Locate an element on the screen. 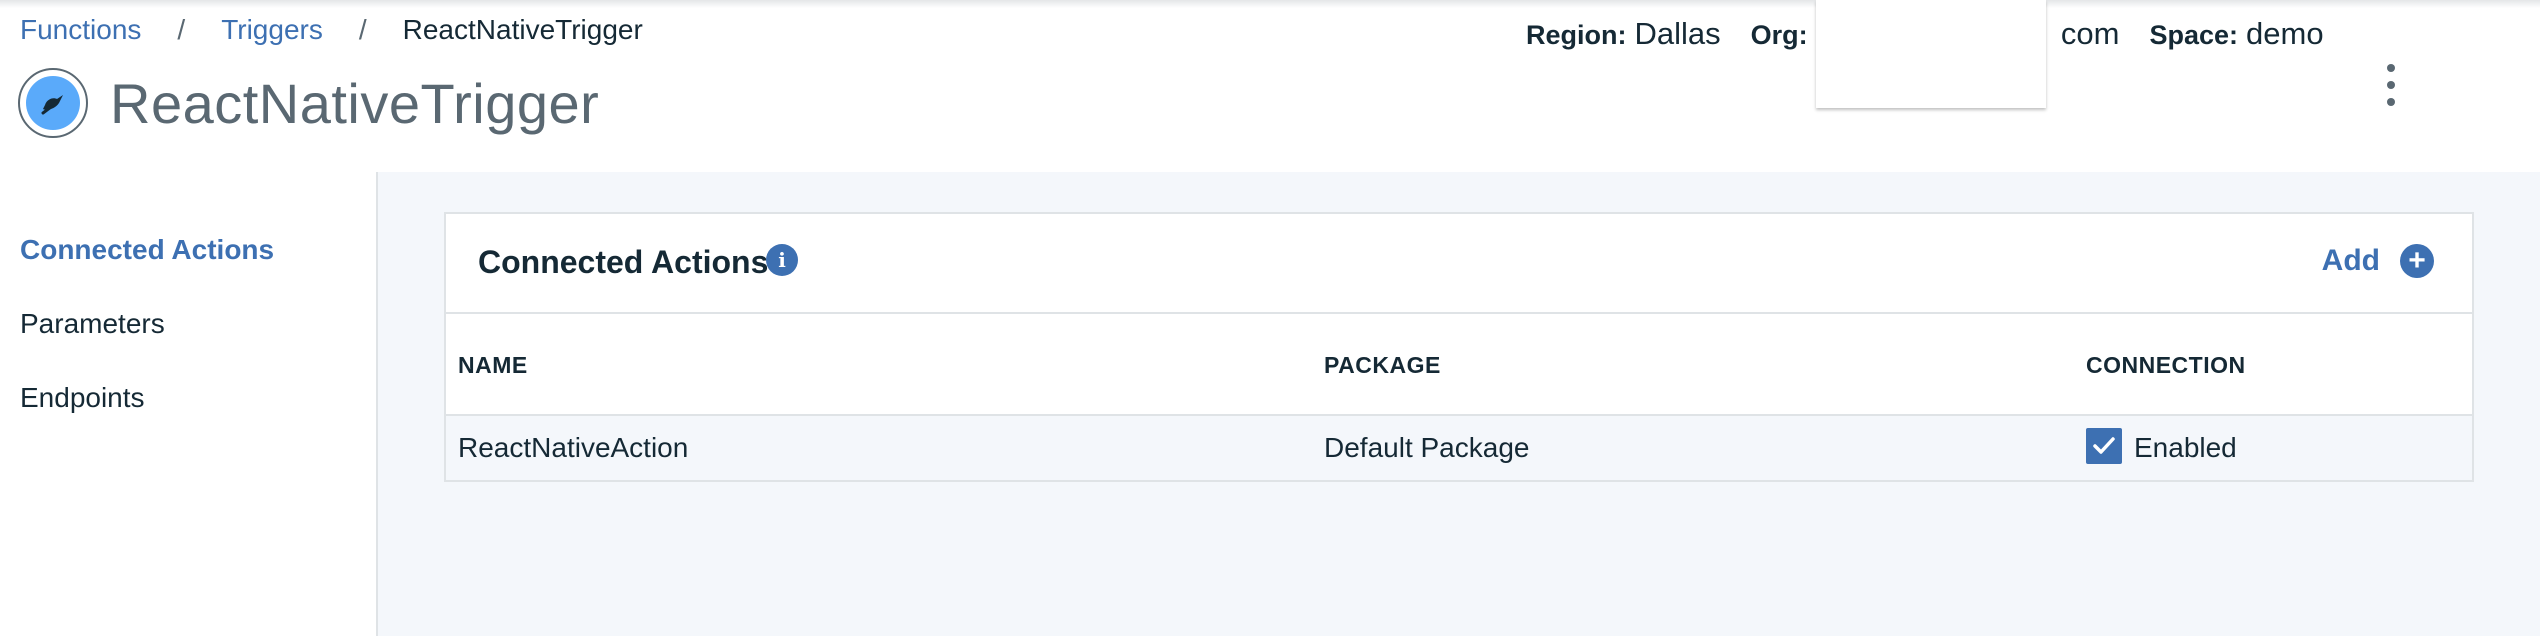 Image resolution: width=2540 pixels, height=636 pixels. space-label: Space: is located at coordinates (2194, 35).